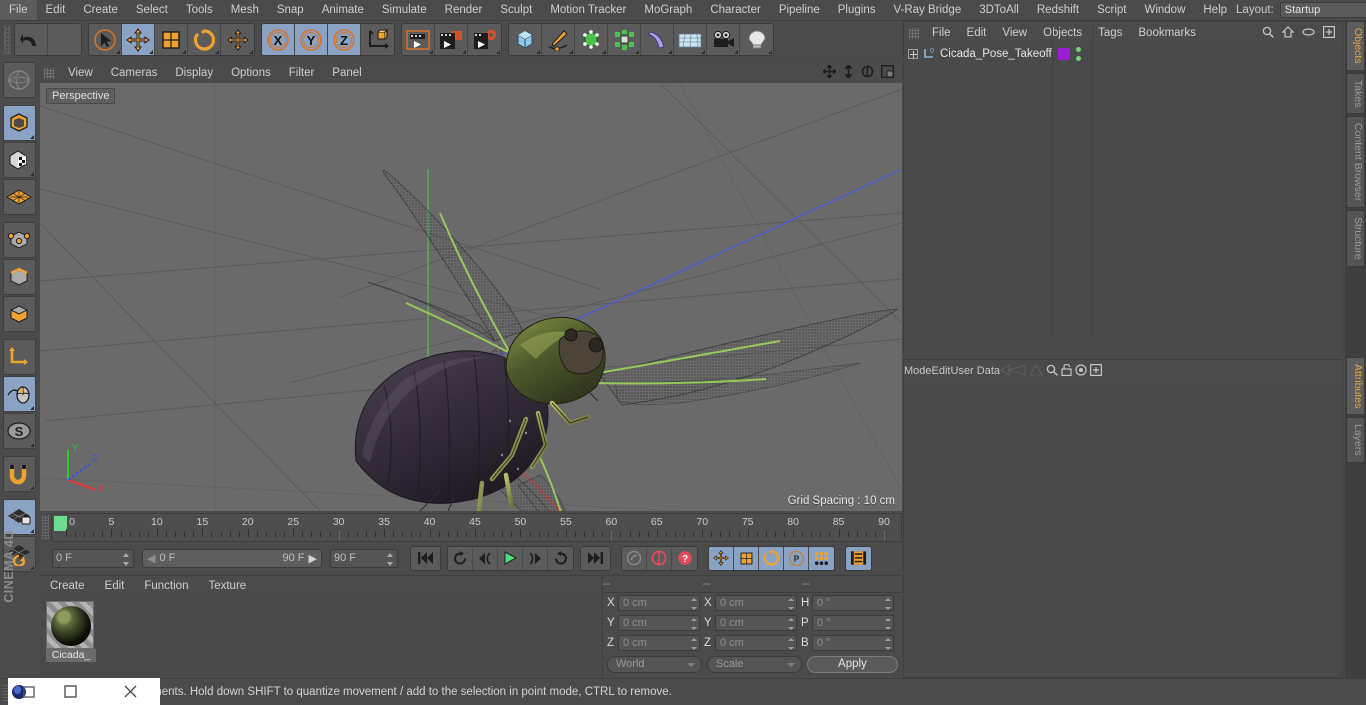 The width and height of the screenshot is (1366, 705). Describe the element at coordinates (19, 357) in the screenshot. I see `axis-modify-icon` at that location.